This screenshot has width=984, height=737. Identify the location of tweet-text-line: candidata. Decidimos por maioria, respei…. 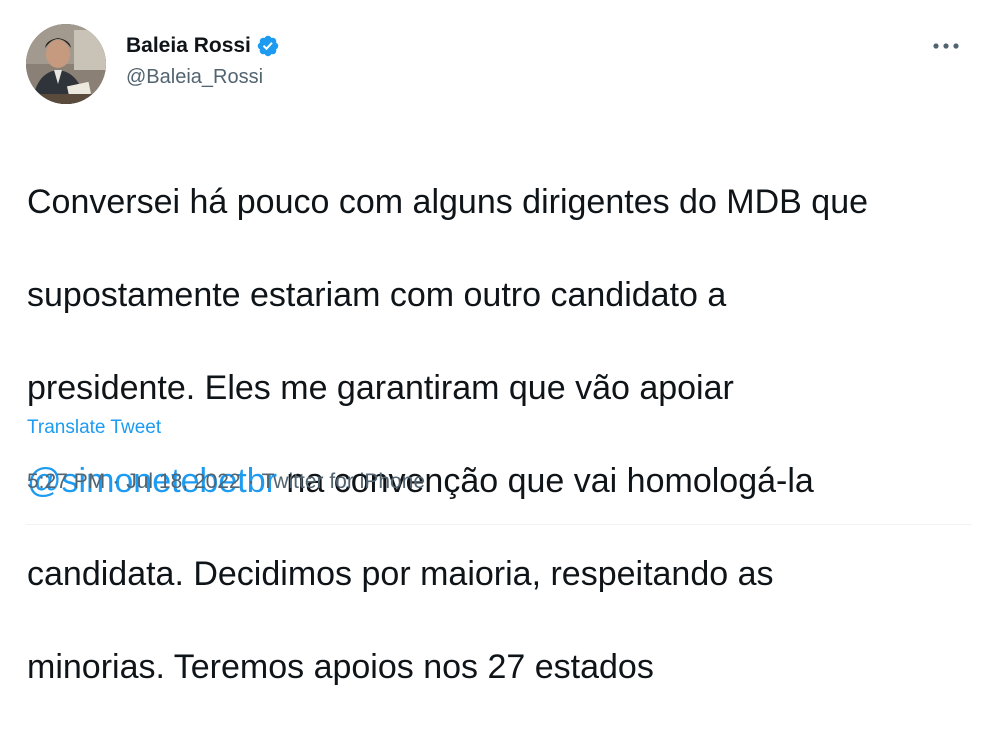
(400, 573).